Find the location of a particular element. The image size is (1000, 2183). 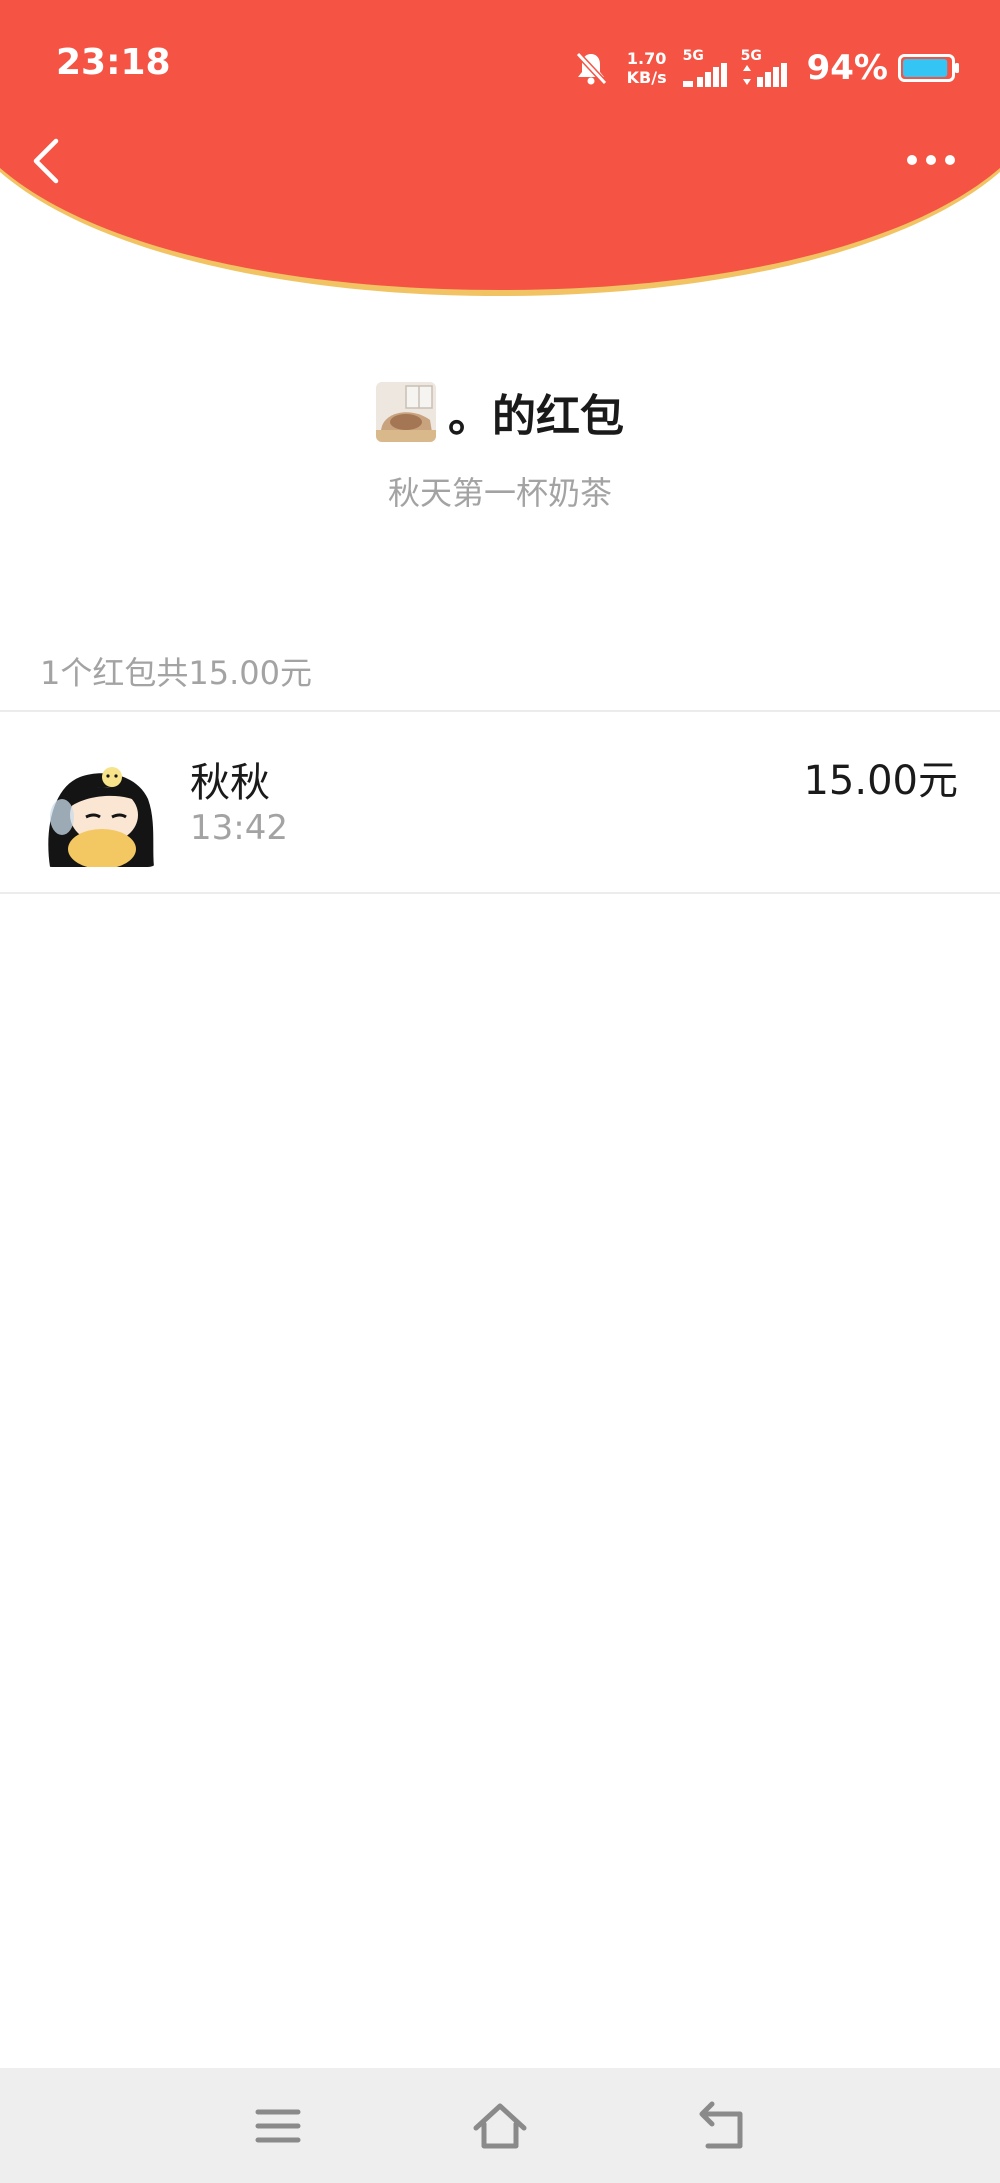

envelope-summary: 1个红包共15.00元 is located at coordinates (176, 673).